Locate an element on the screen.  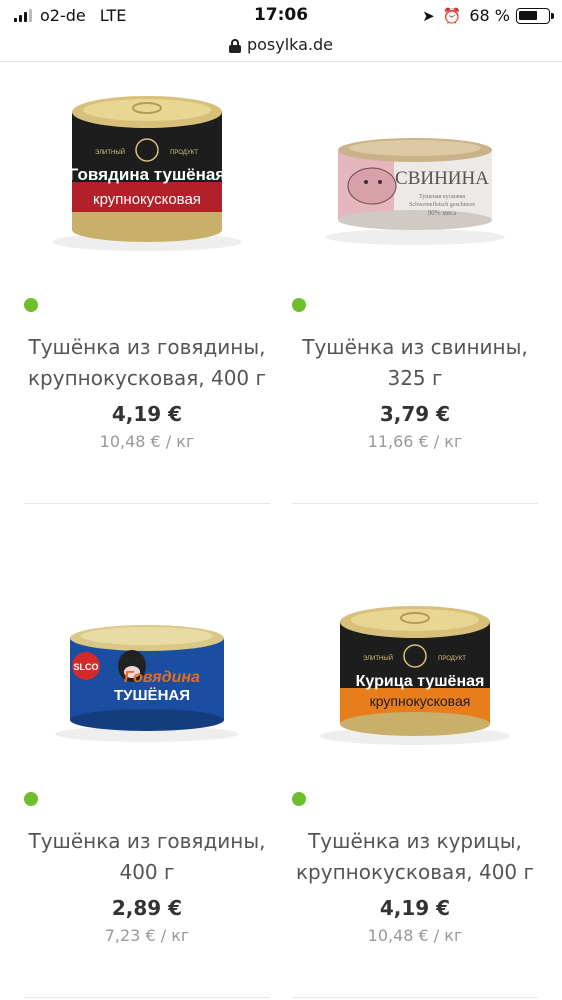
status-bar: o2-de LTE 17:06 ➤ ⏰ 68 % is located at coordinates (281, 15).